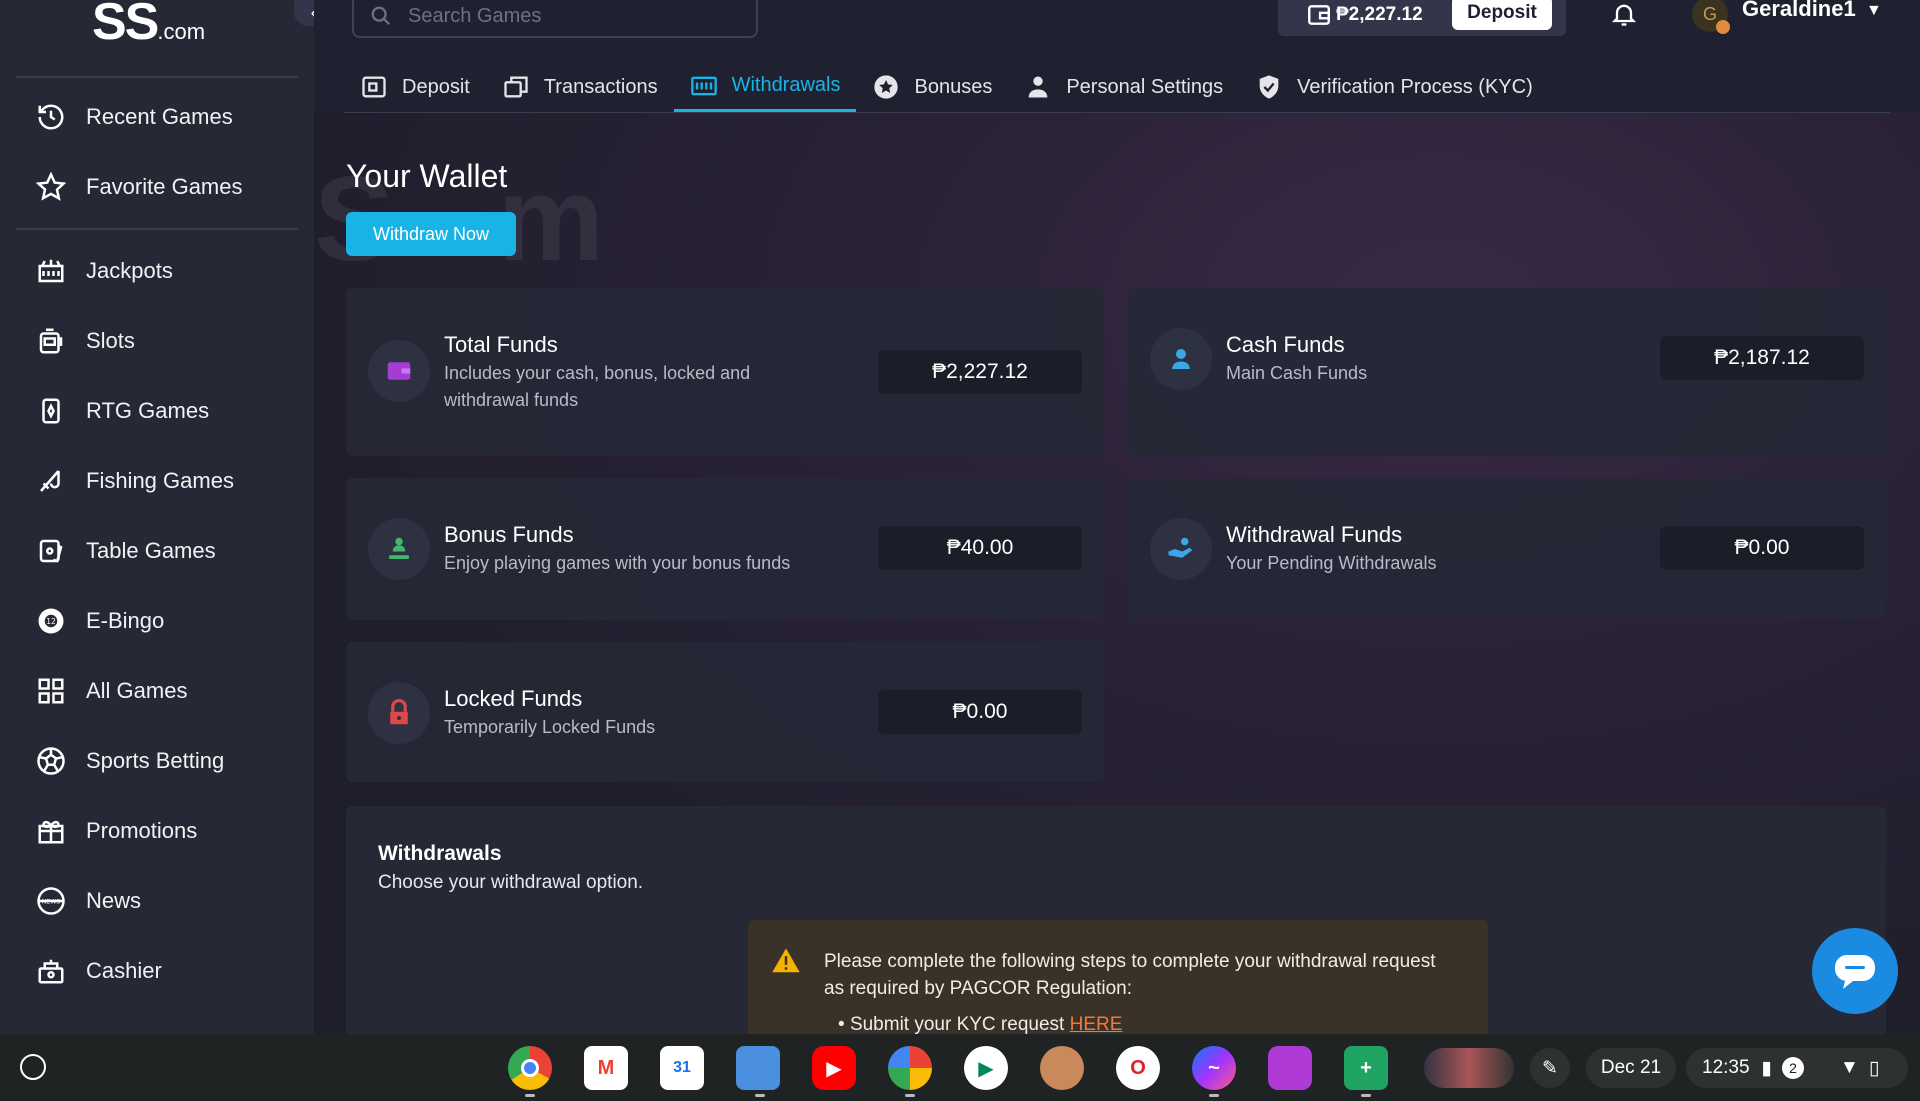 The height and width of the screenshot is (1101, 1920). I want to click on news-icon: NEWS, so click(51, 901).